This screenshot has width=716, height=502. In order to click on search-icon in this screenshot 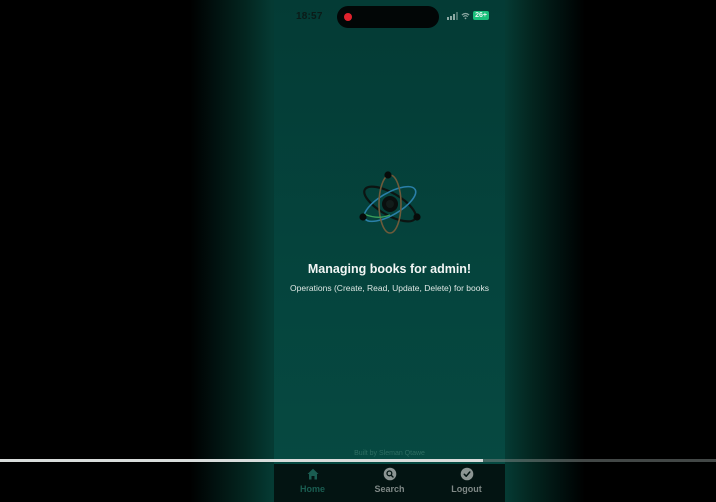, I will do `click(389, 474)`.